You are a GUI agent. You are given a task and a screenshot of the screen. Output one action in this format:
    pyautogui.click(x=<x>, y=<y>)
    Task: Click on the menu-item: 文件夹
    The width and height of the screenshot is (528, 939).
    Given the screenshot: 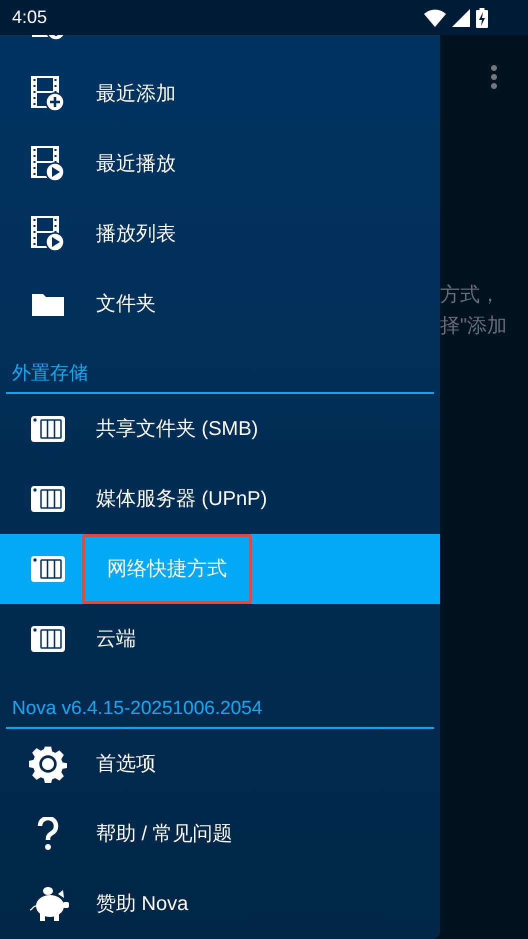 What is the action you would take?
    pyautogui.click(x=220, y=304)
    